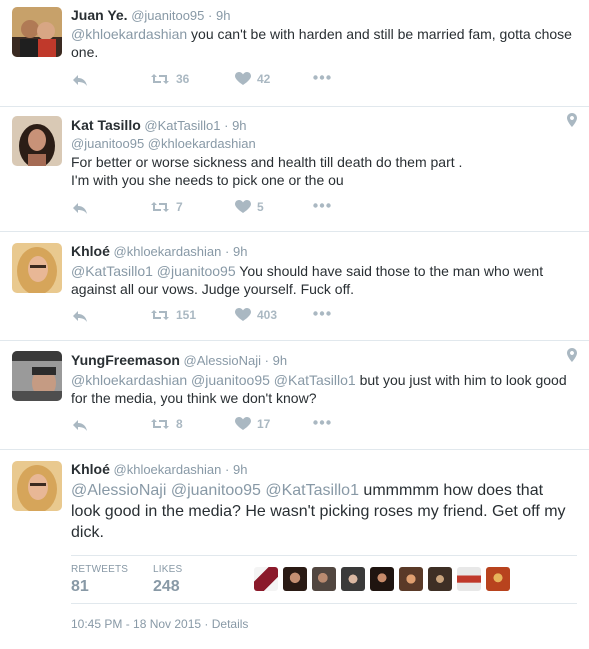 The height and width of the screenshot is (649, 589). What do you see at coordinates (223, 360) in the screenshot?
I see `handle: @AlessioNaji` at bounding box center [223, 360].